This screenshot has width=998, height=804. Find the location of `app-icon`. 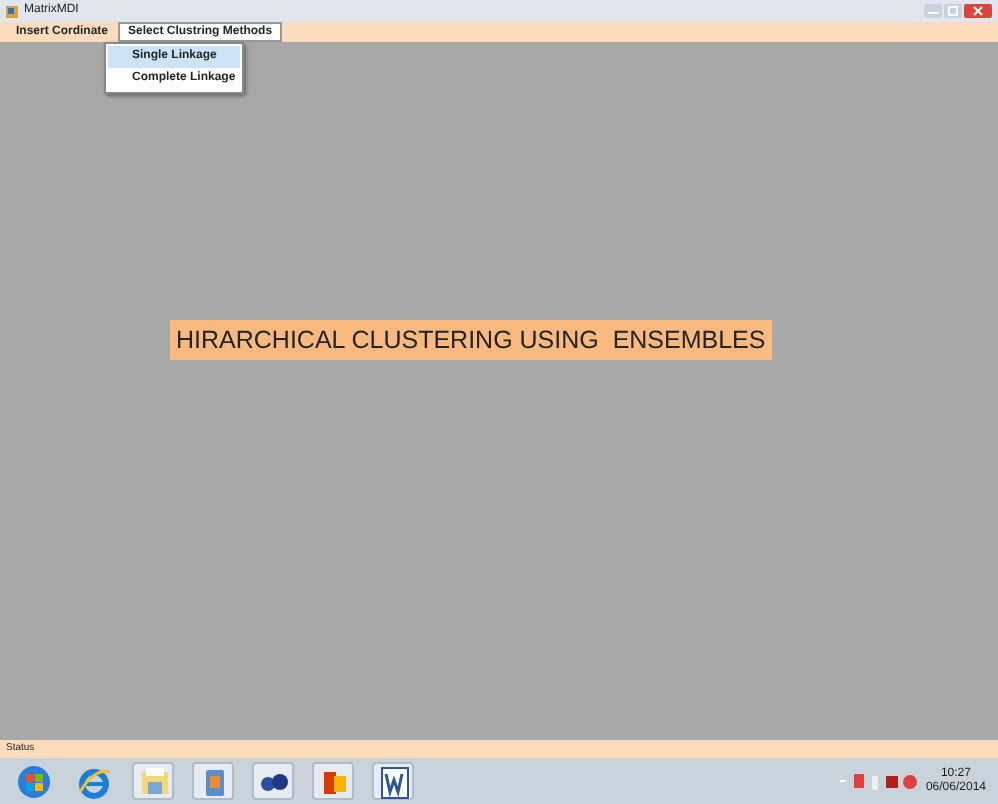

app-icon is located at coordinates (12, 11).